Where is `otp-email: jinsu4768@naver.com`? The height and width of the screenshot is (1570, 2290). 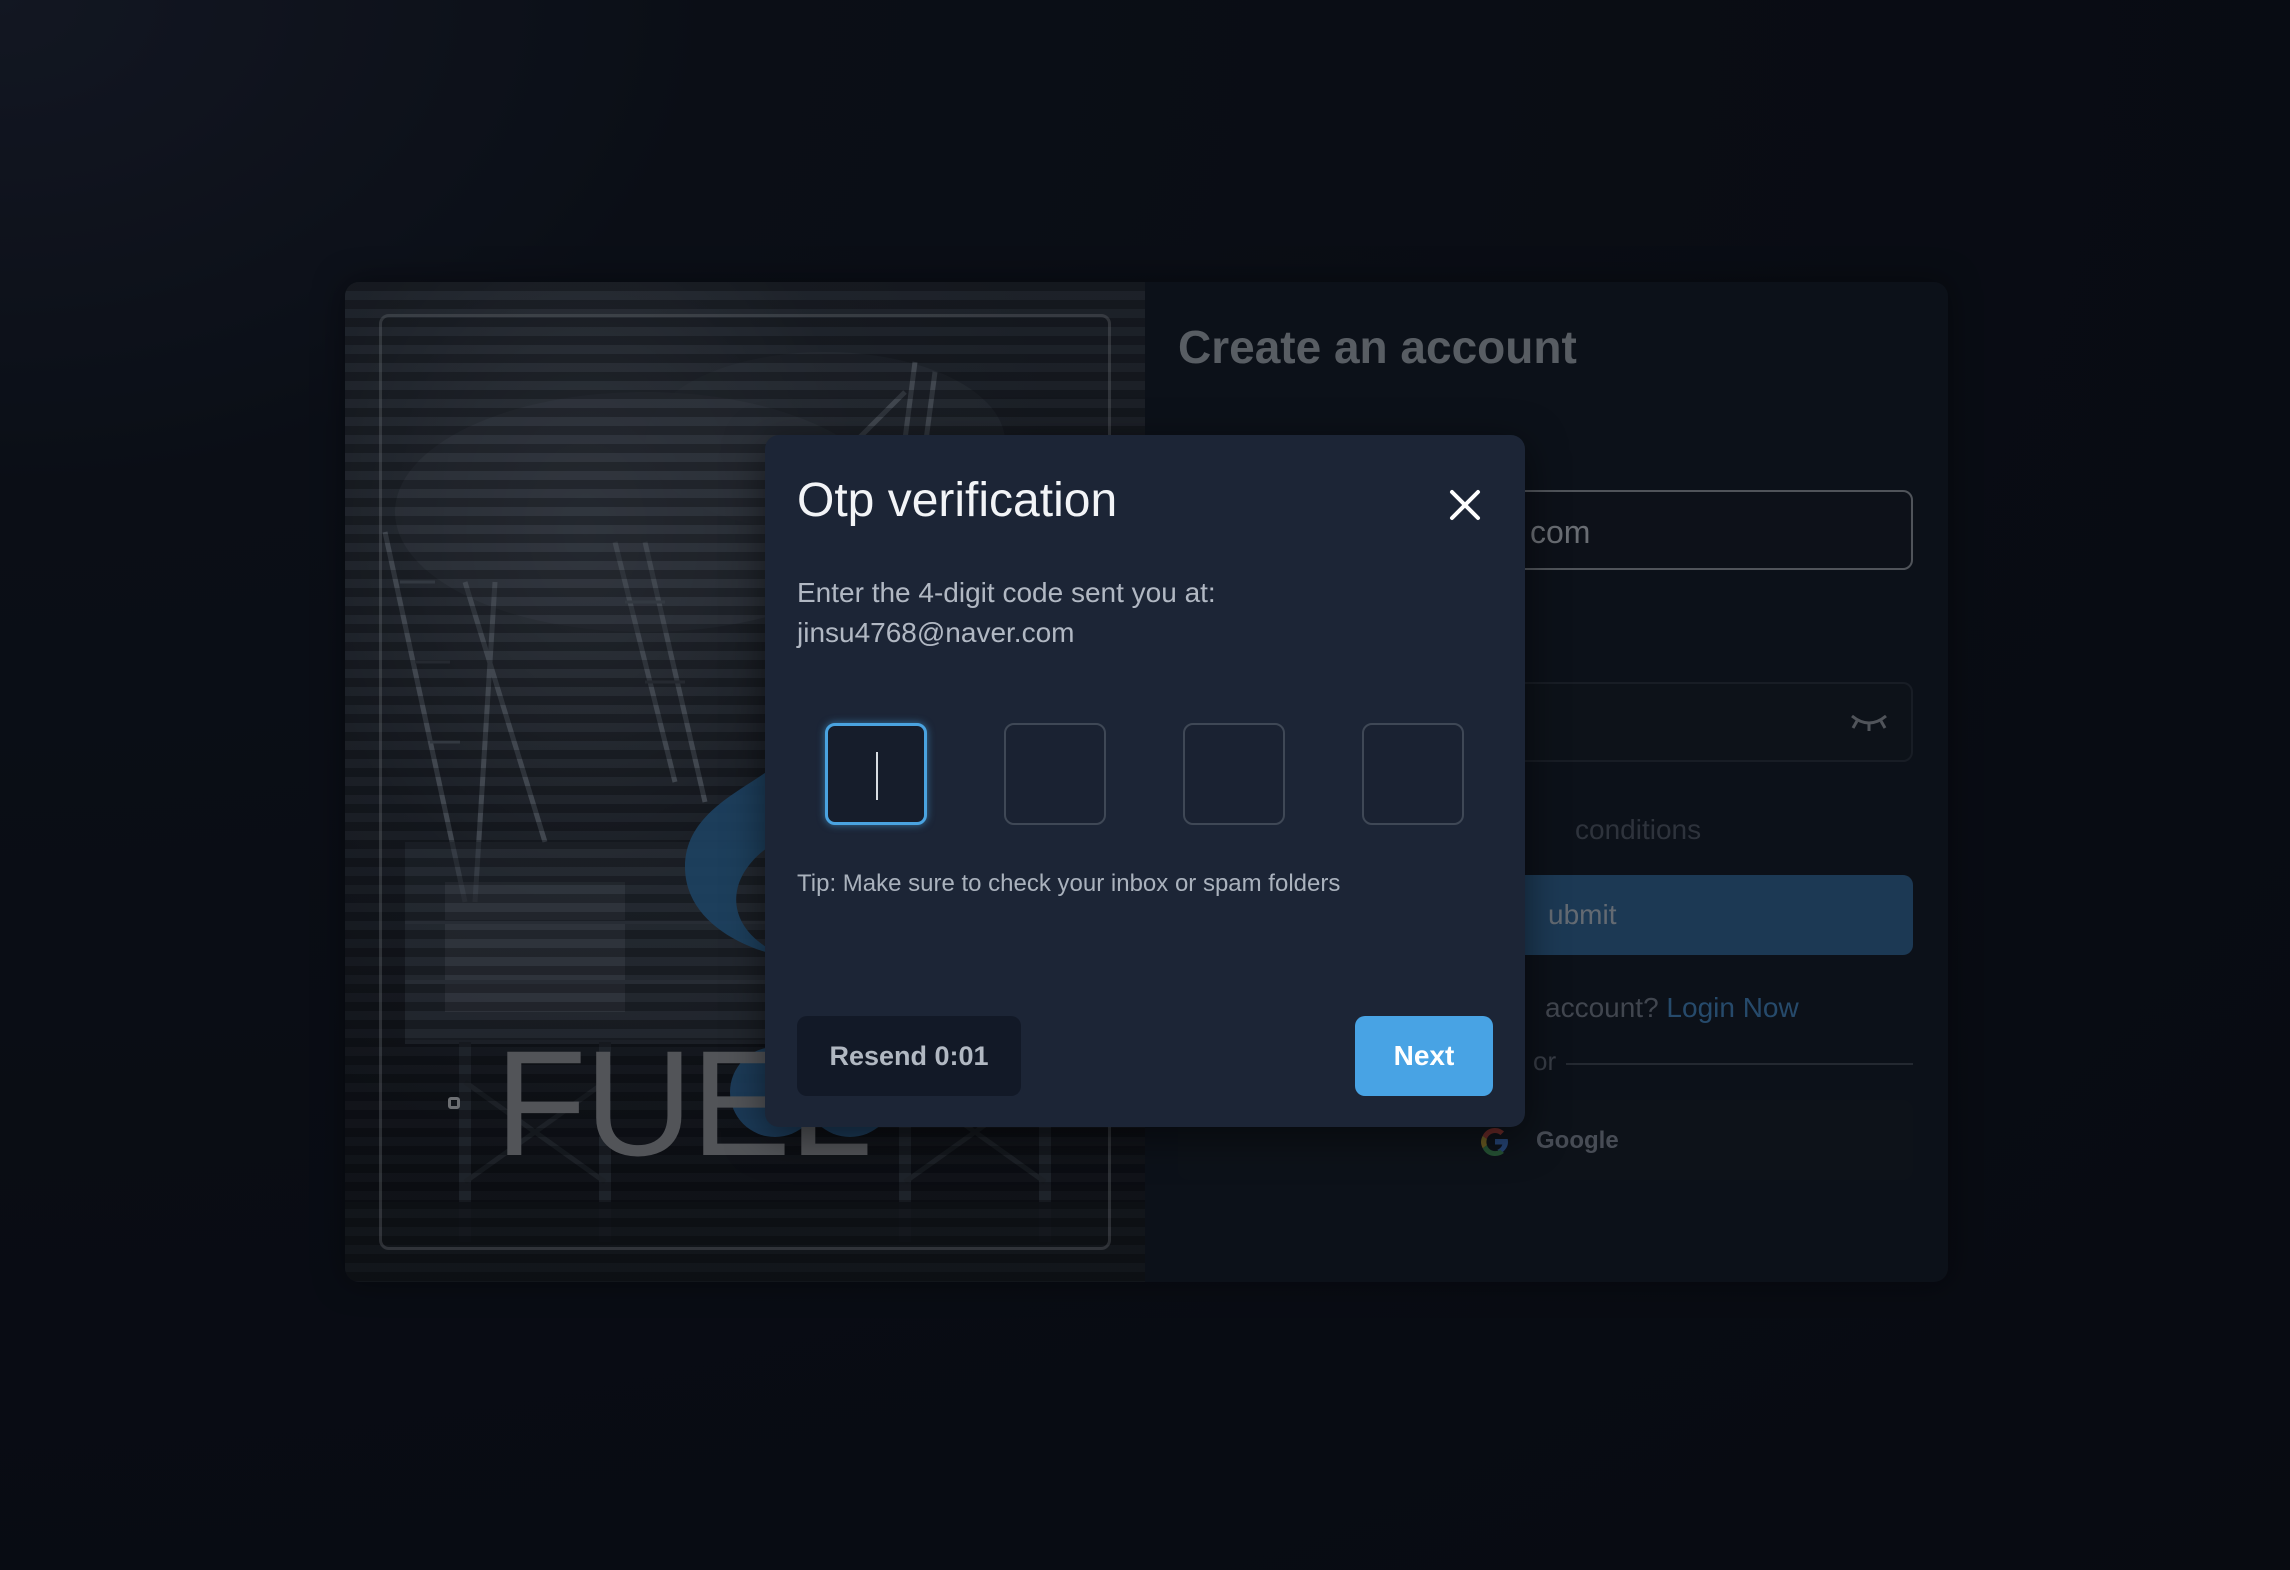 otp-email: jinsu4768@naver.com is located at coordinates (936, 632).